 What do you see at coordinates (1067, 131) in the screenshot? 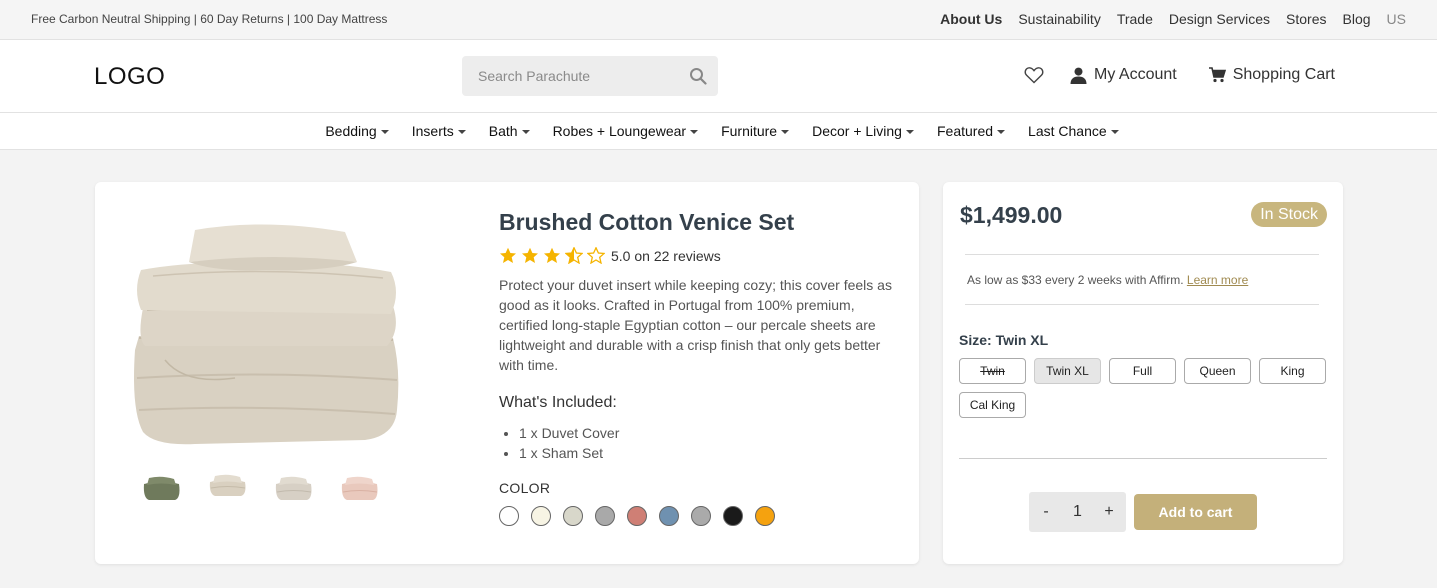
I see `category-label: Last Chance` at bounding box center [1067, 131].